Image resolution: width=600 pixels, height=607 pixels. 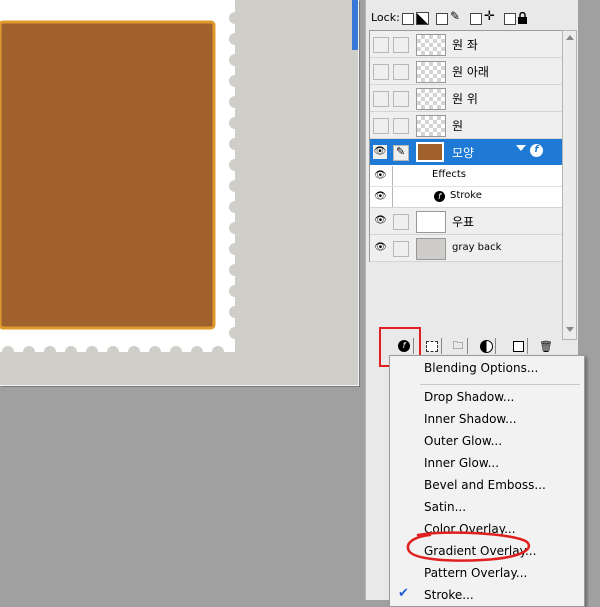 I want to click on layer-row: 원 좌, so click(x=466, y=44).